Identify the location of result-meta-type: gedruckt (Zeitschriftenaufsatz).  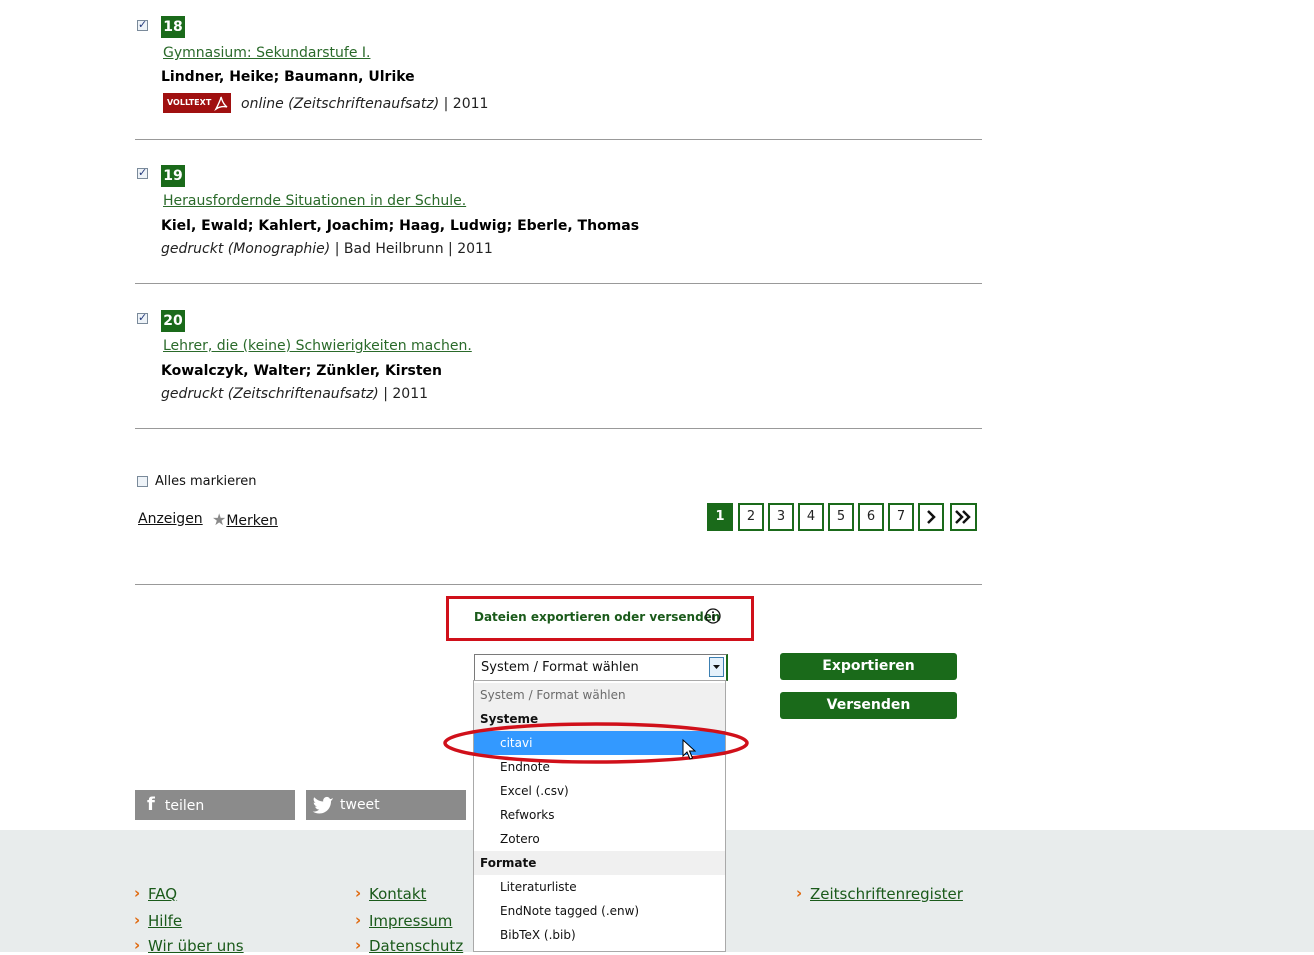
(270, 394).